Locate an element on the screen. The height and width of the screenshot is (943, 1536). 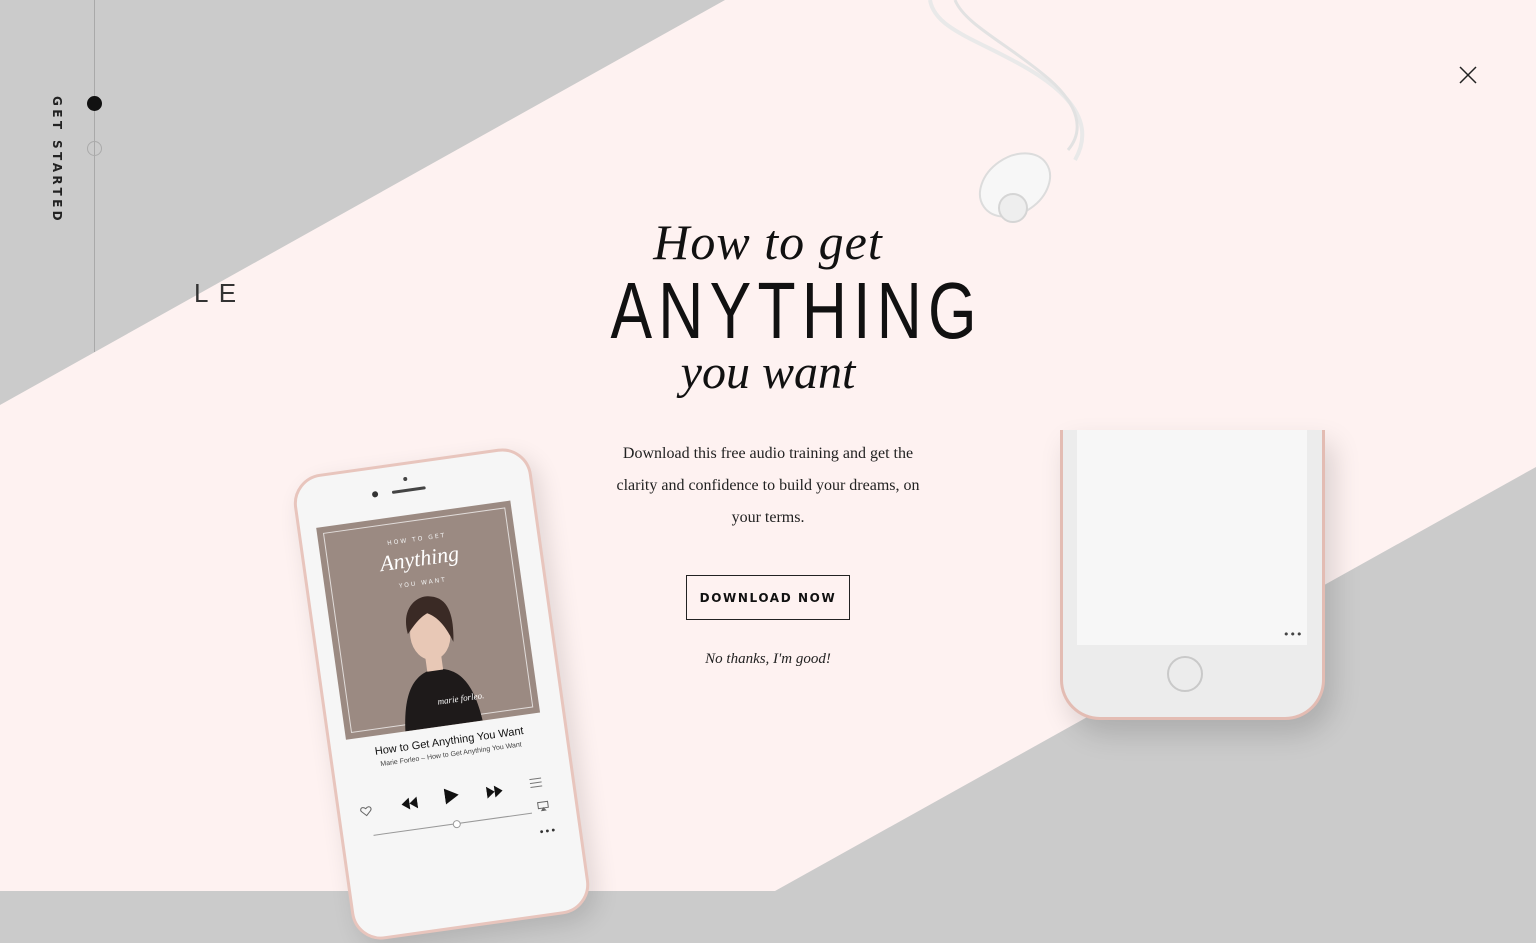
camera-icon is located at coordinates (375, 494).